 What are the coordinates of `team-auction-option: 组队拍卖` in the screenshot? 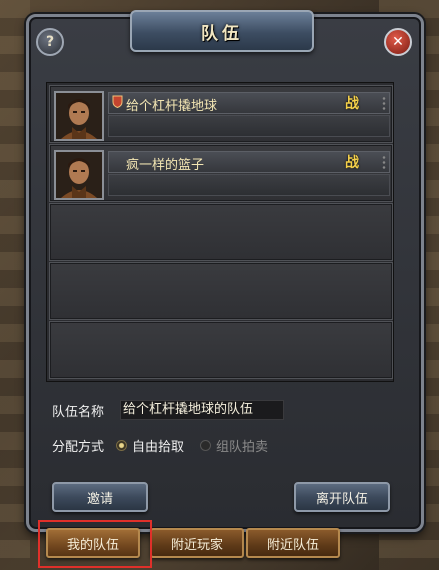 It's located at (234, 445).